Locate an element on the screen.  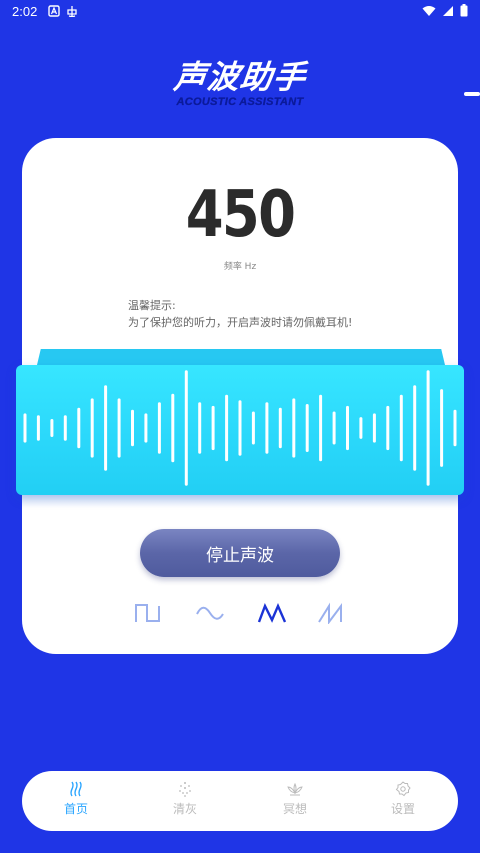
home-wave-icon is located at coordinates (76, 789).